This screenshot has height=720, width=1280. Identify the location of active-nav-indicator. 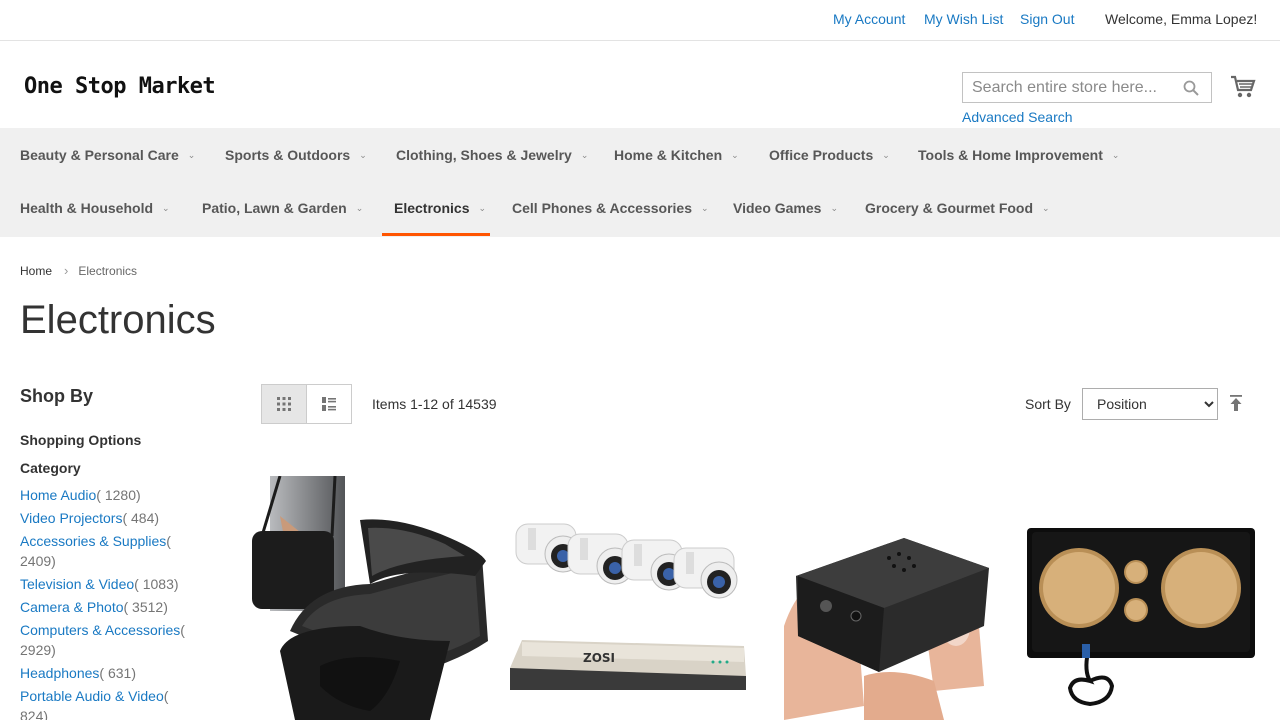
(436, 234).